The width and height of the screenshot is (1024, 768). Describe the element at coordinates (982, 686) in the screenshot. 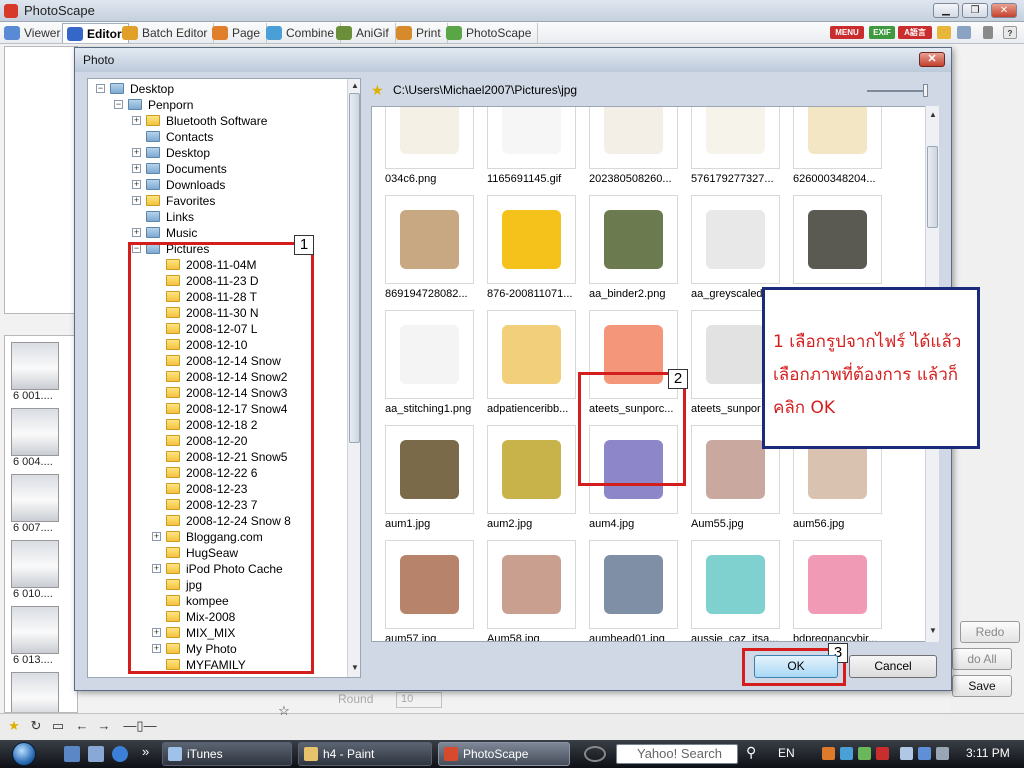

I see `save-button: Save` at that location.